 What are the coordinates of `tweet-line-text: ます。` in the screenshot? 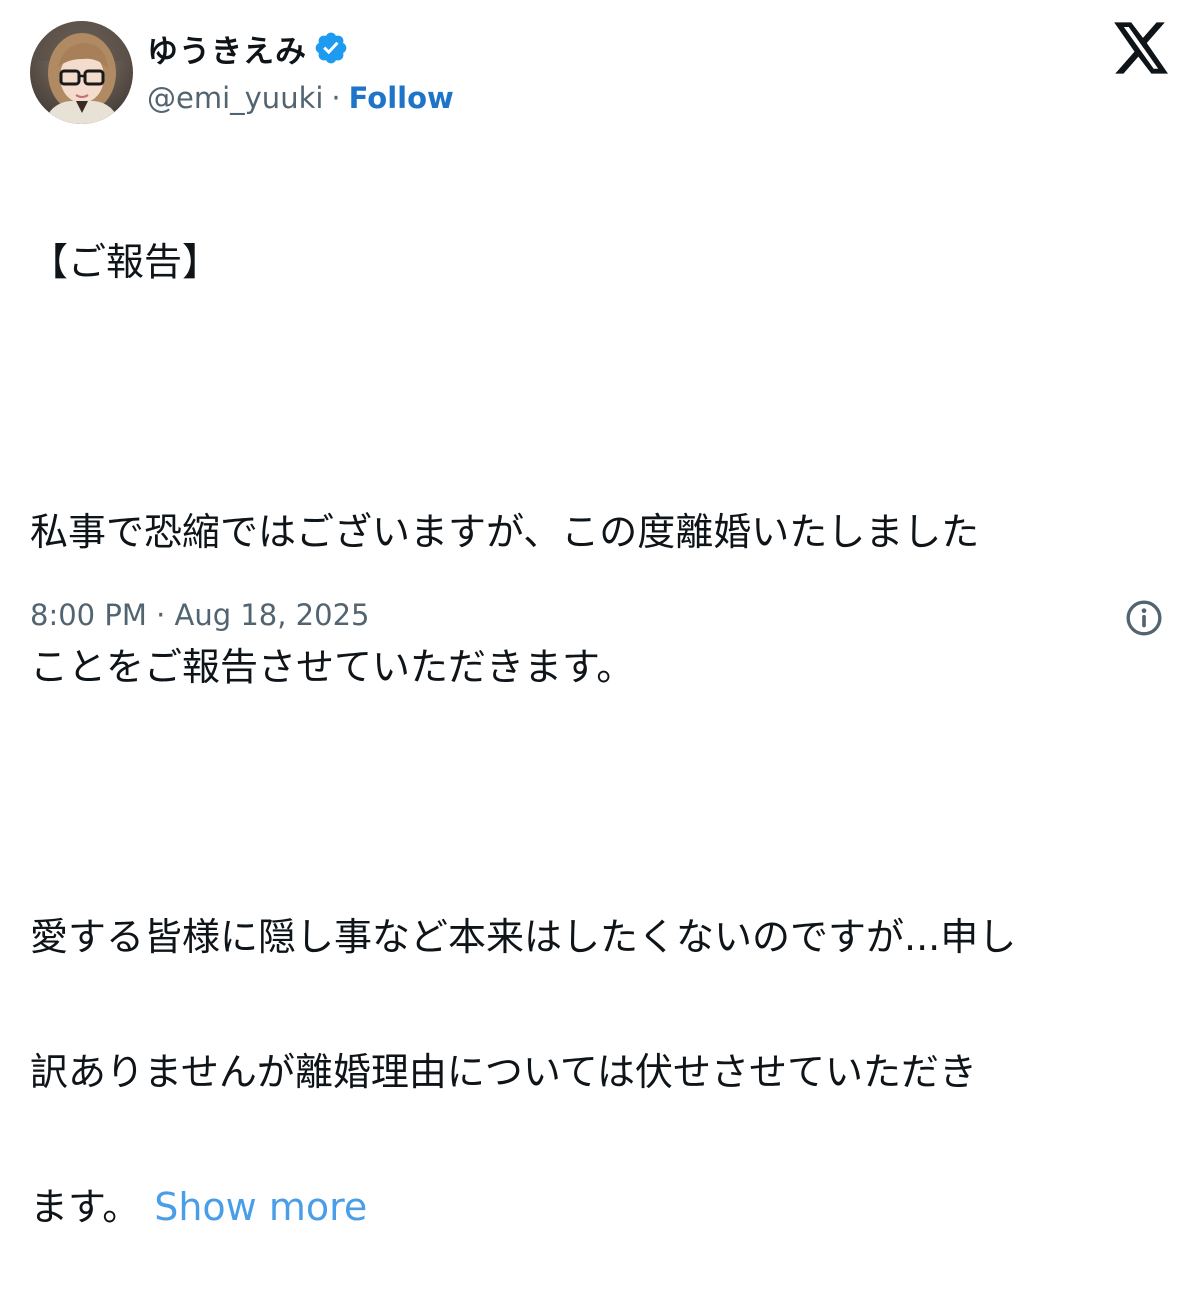 It's located at (85, 1207).